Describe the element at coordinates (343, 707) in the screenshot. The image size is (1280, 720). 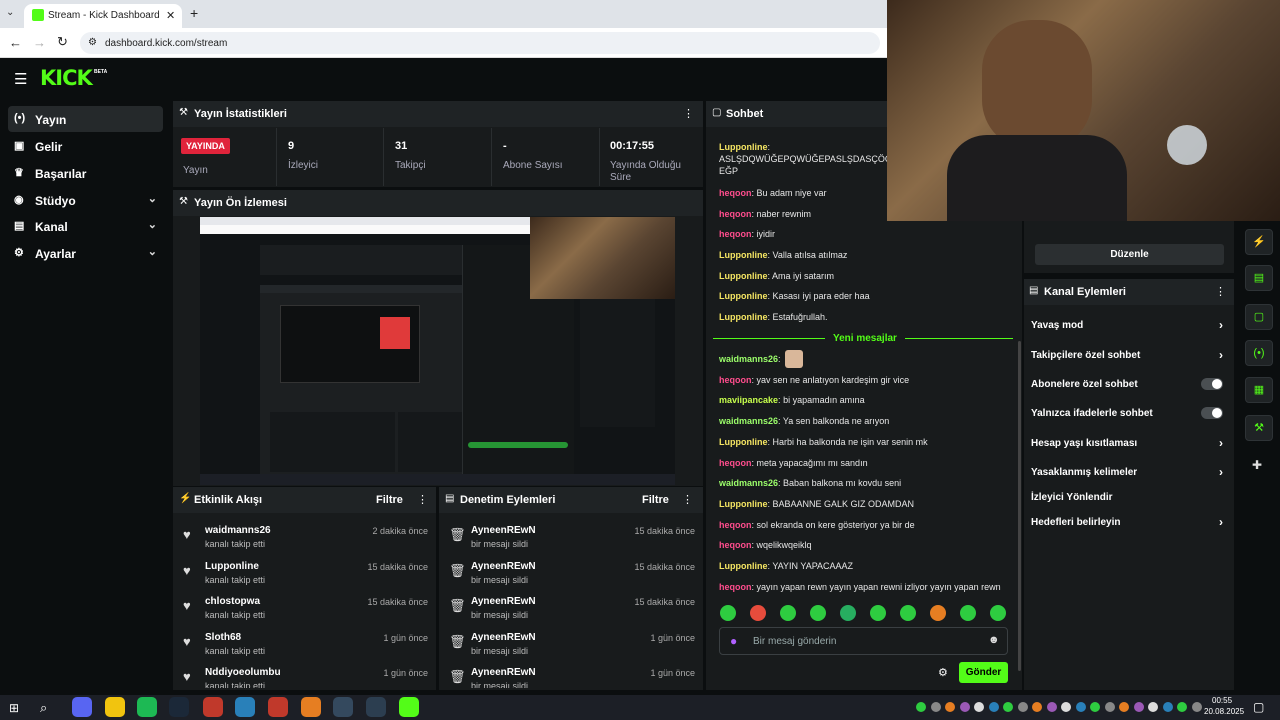
I see `chrome-icon` at that location.